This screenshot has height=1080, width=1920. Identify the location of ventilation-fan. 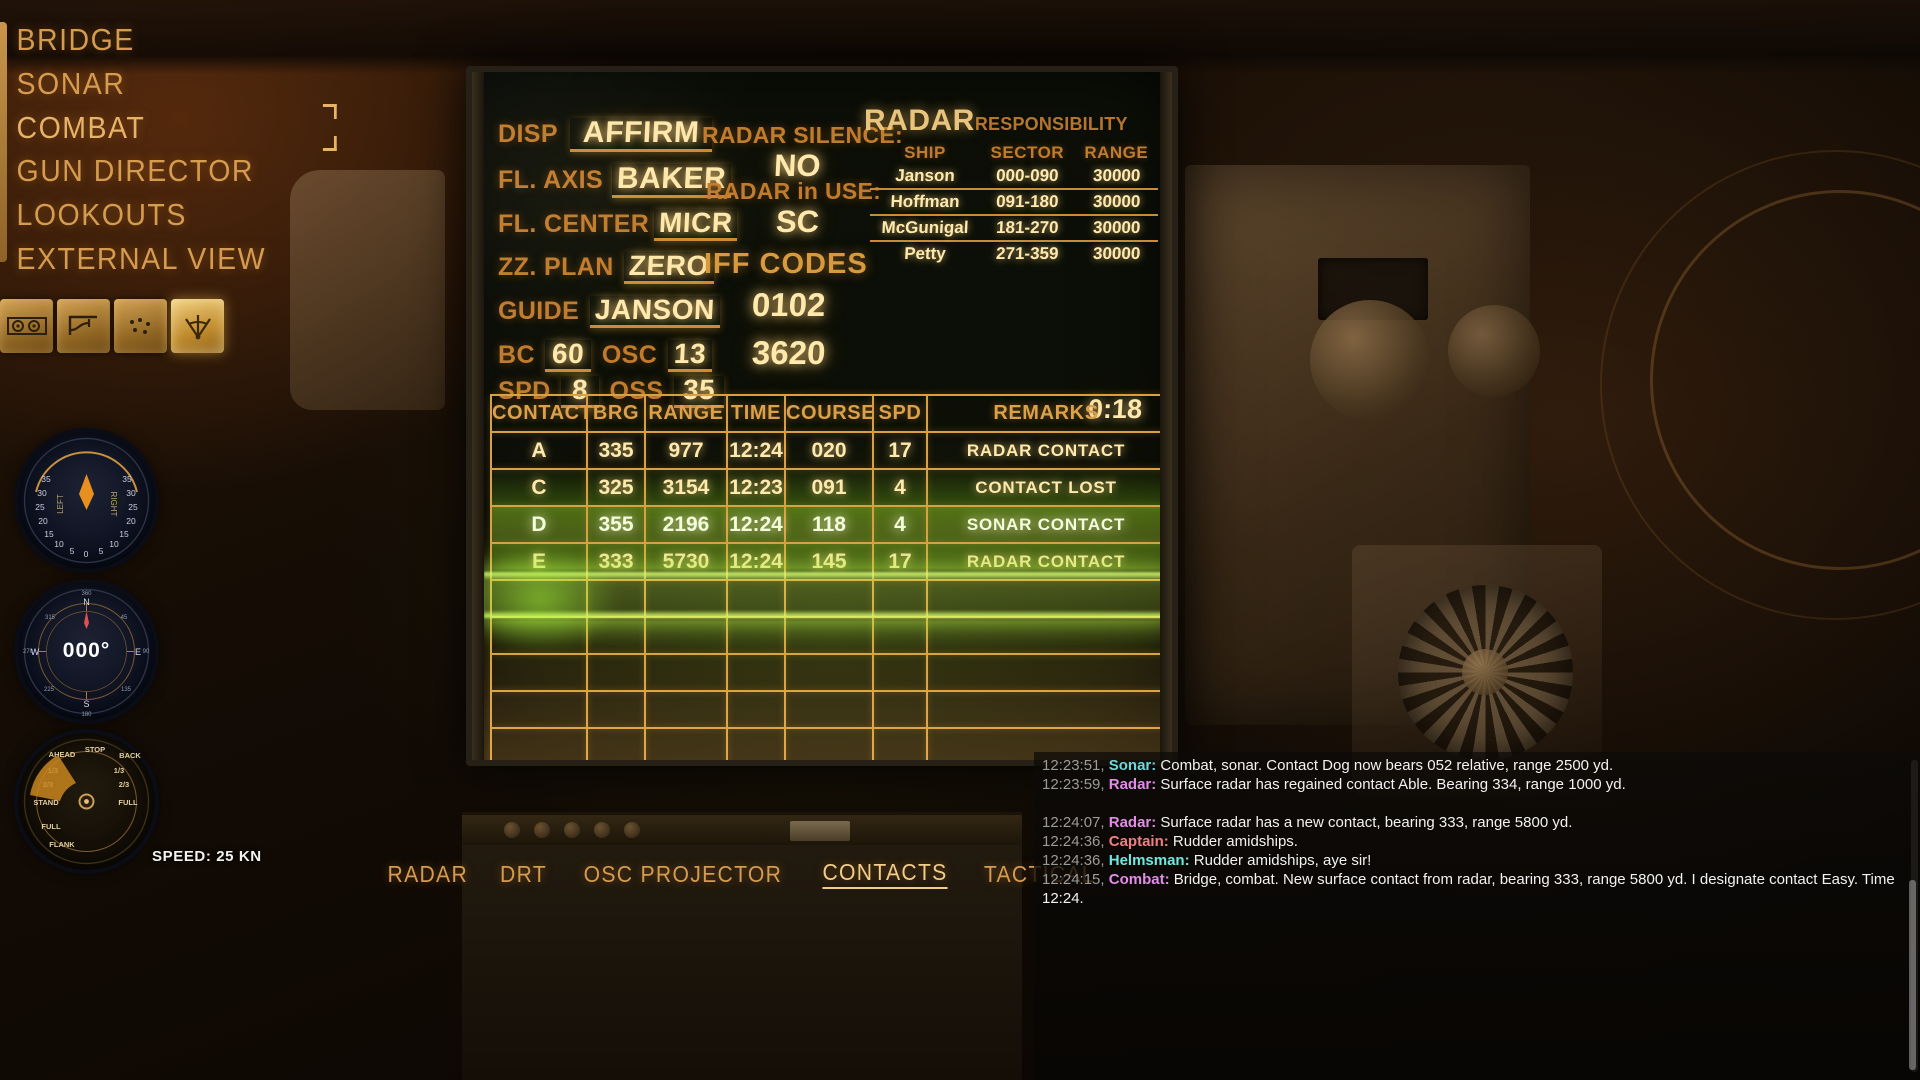
(1485, 672).